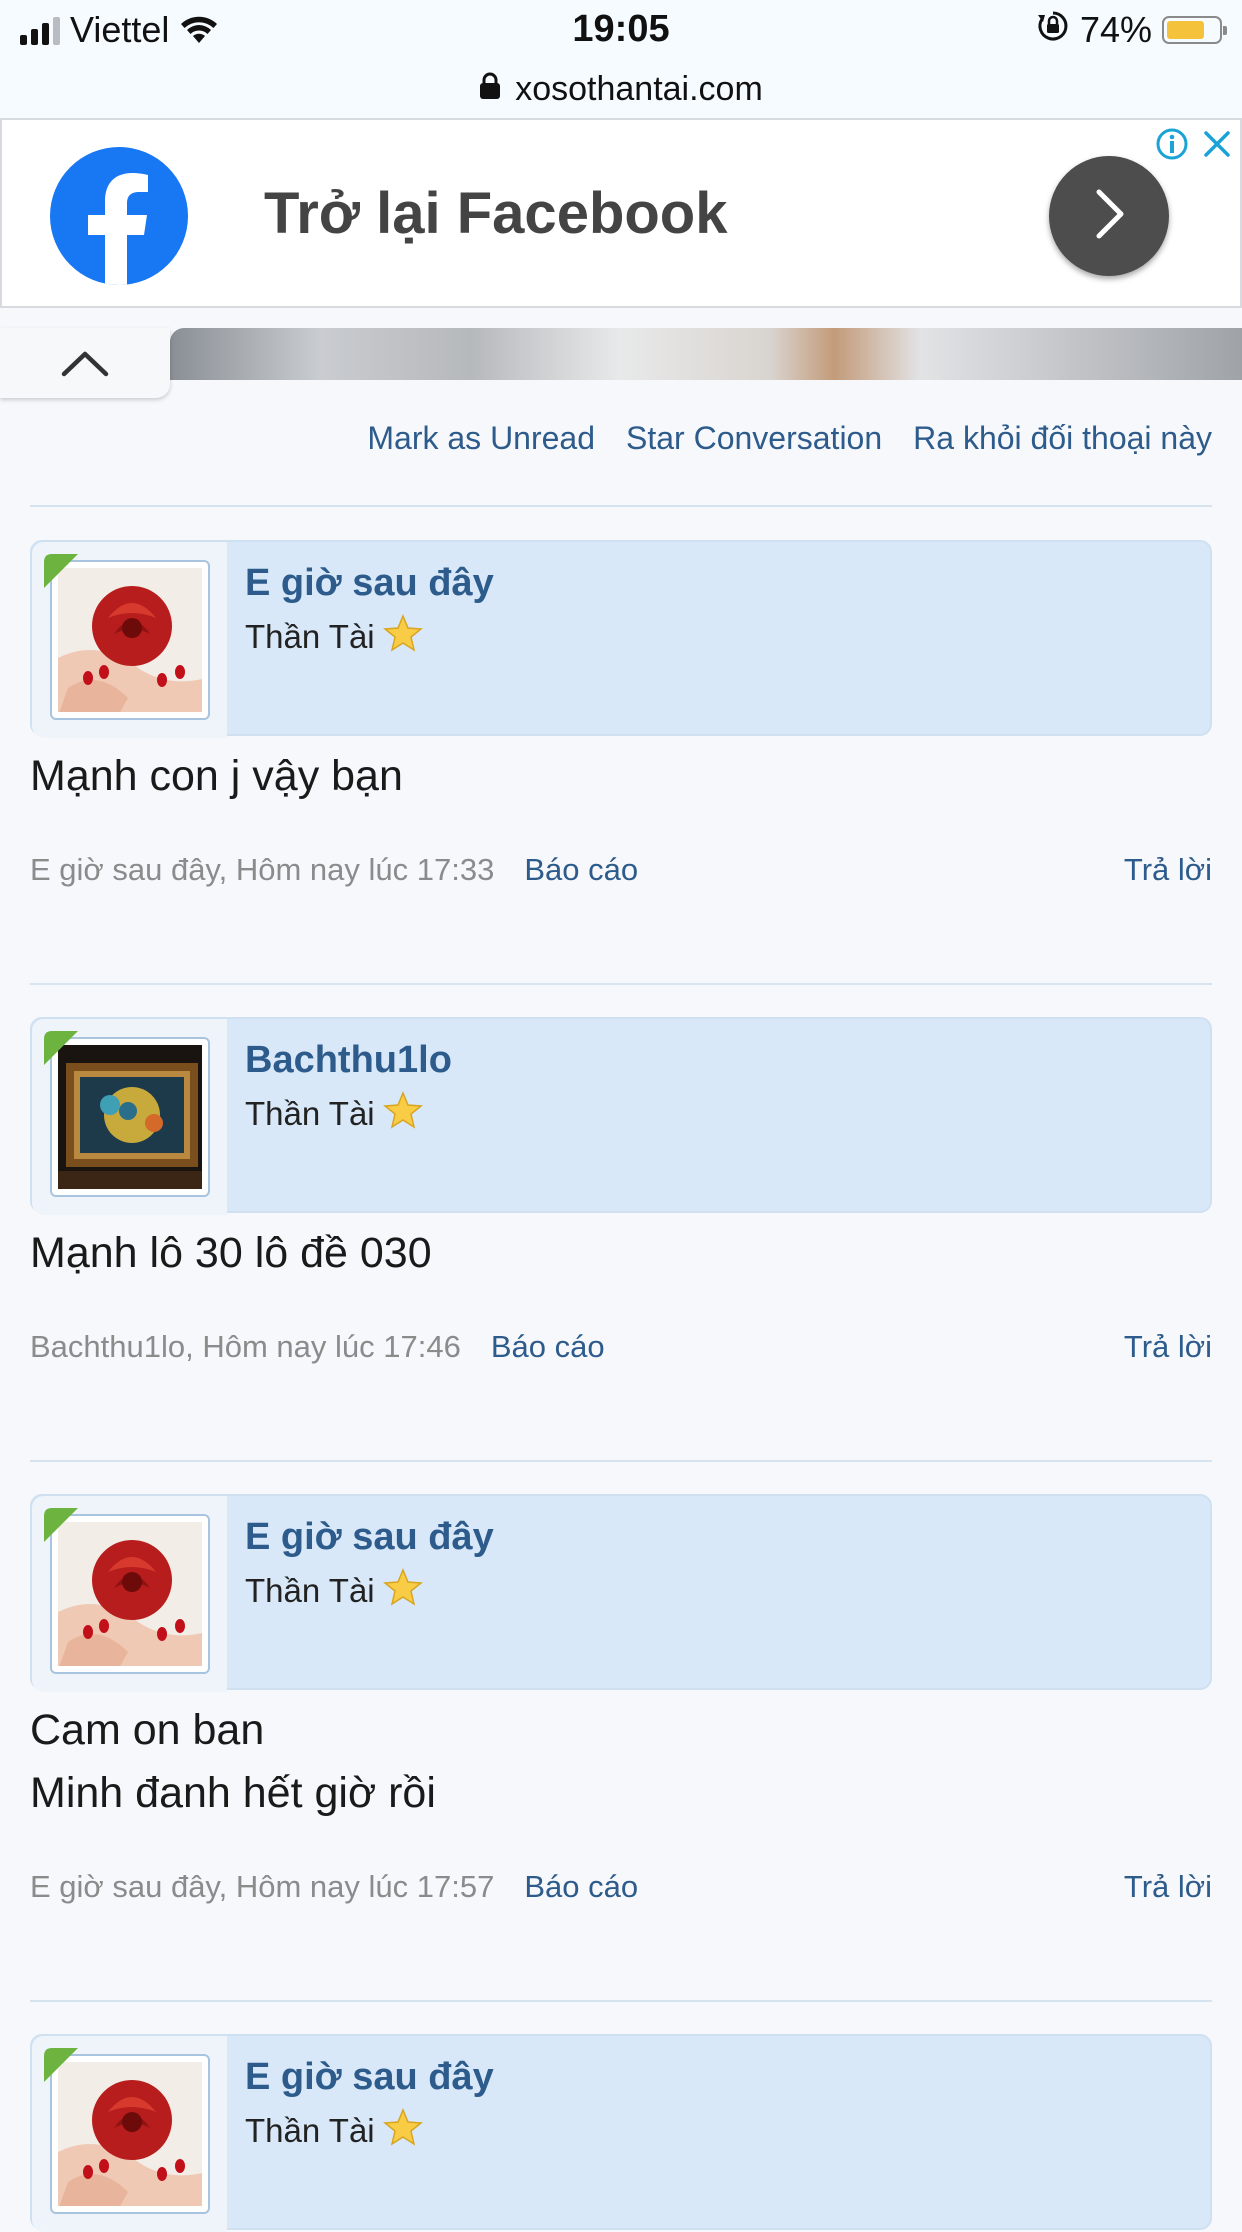  I want to click on message-meta: Bachthu1lo, Hôm nay lúc 17:46 Báo cáo, so click(317, 1347).